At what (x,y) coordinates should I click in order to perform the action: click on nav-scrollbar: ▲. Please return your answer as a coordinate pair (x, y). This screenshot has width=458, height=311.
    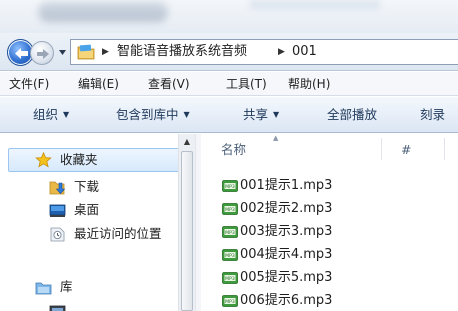
    Looking at the image, I should click on (186, 222).